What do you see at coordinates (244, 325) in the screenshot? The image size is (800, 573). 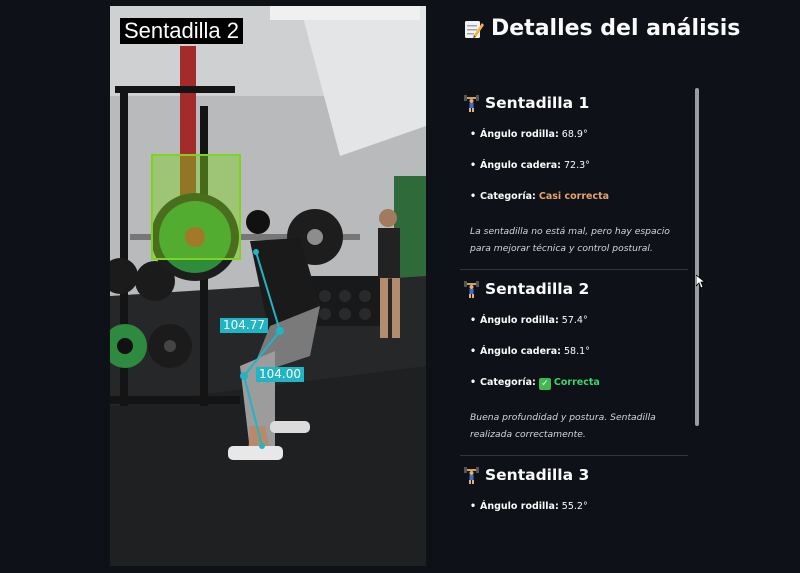 I see `knee-angle-overlay: 104.77` at bounding box center [244, 325].